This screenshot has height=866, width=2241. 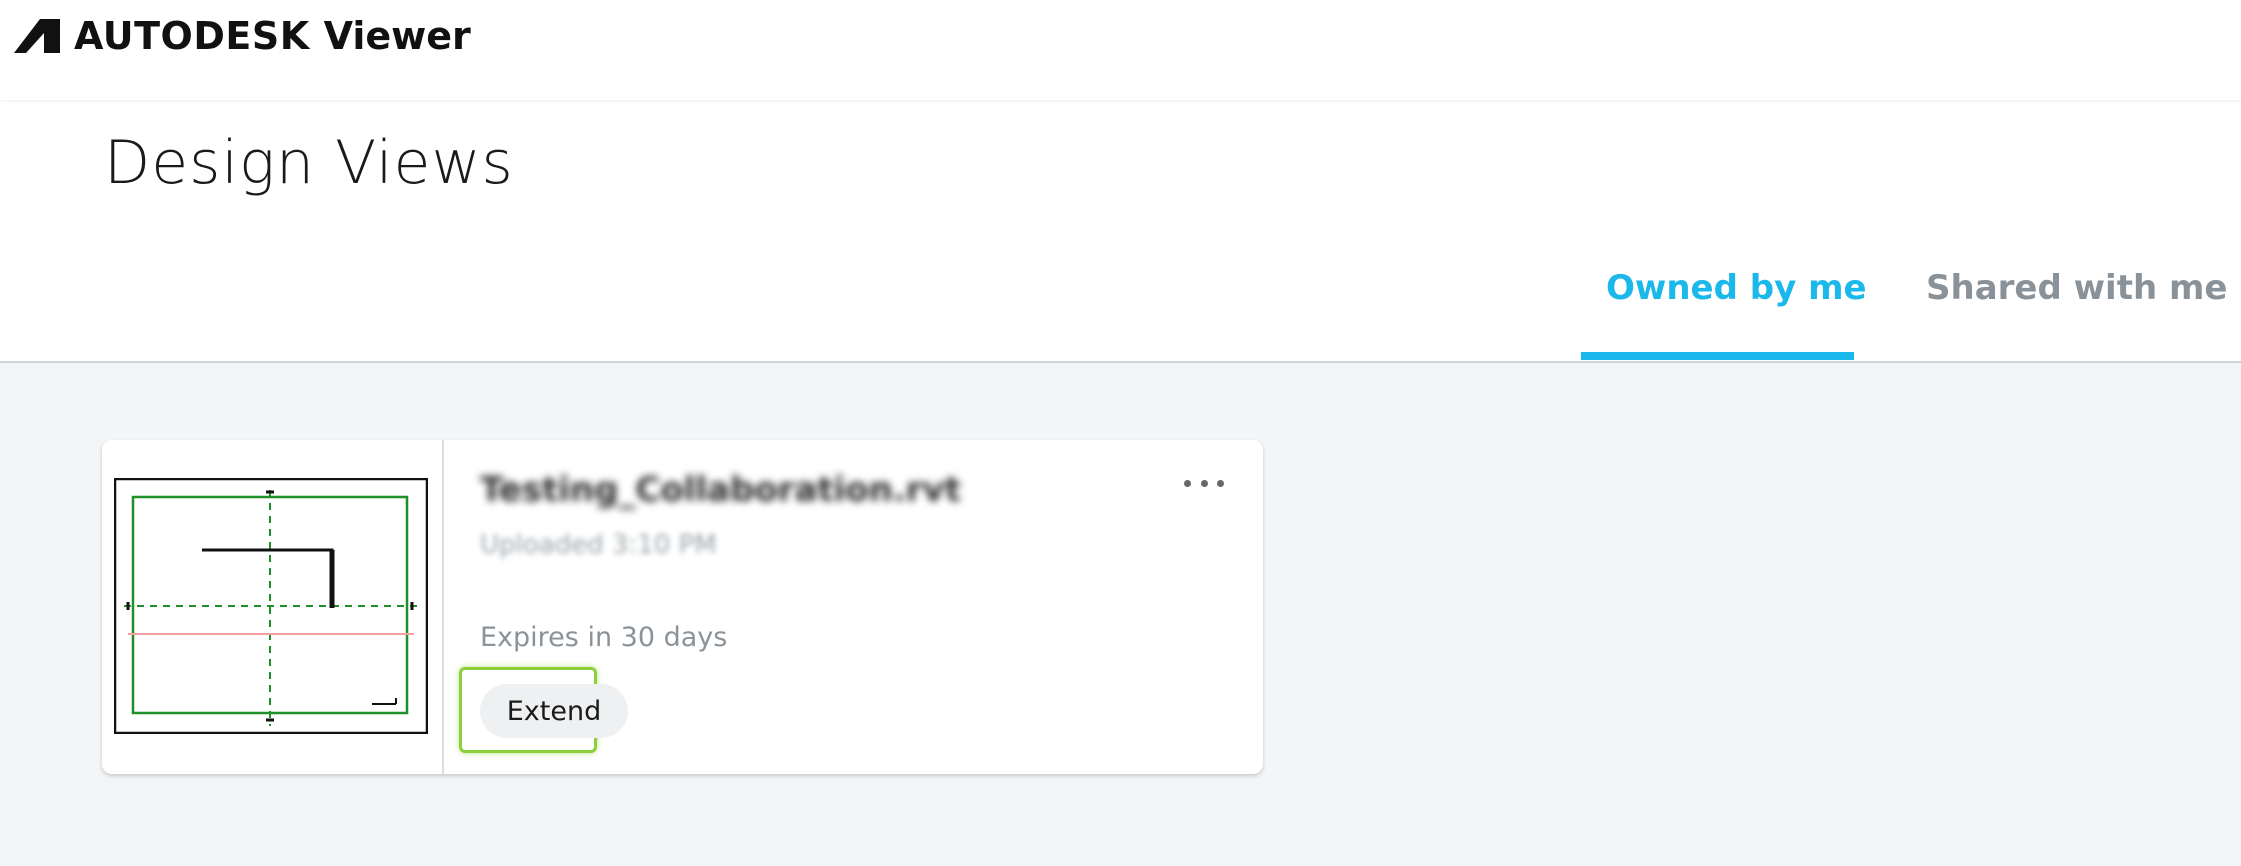 What do you see at coordinates (37, 36) in the screenshot?
I see `autodesk-mark-icon` at bounding box center [37, 36].